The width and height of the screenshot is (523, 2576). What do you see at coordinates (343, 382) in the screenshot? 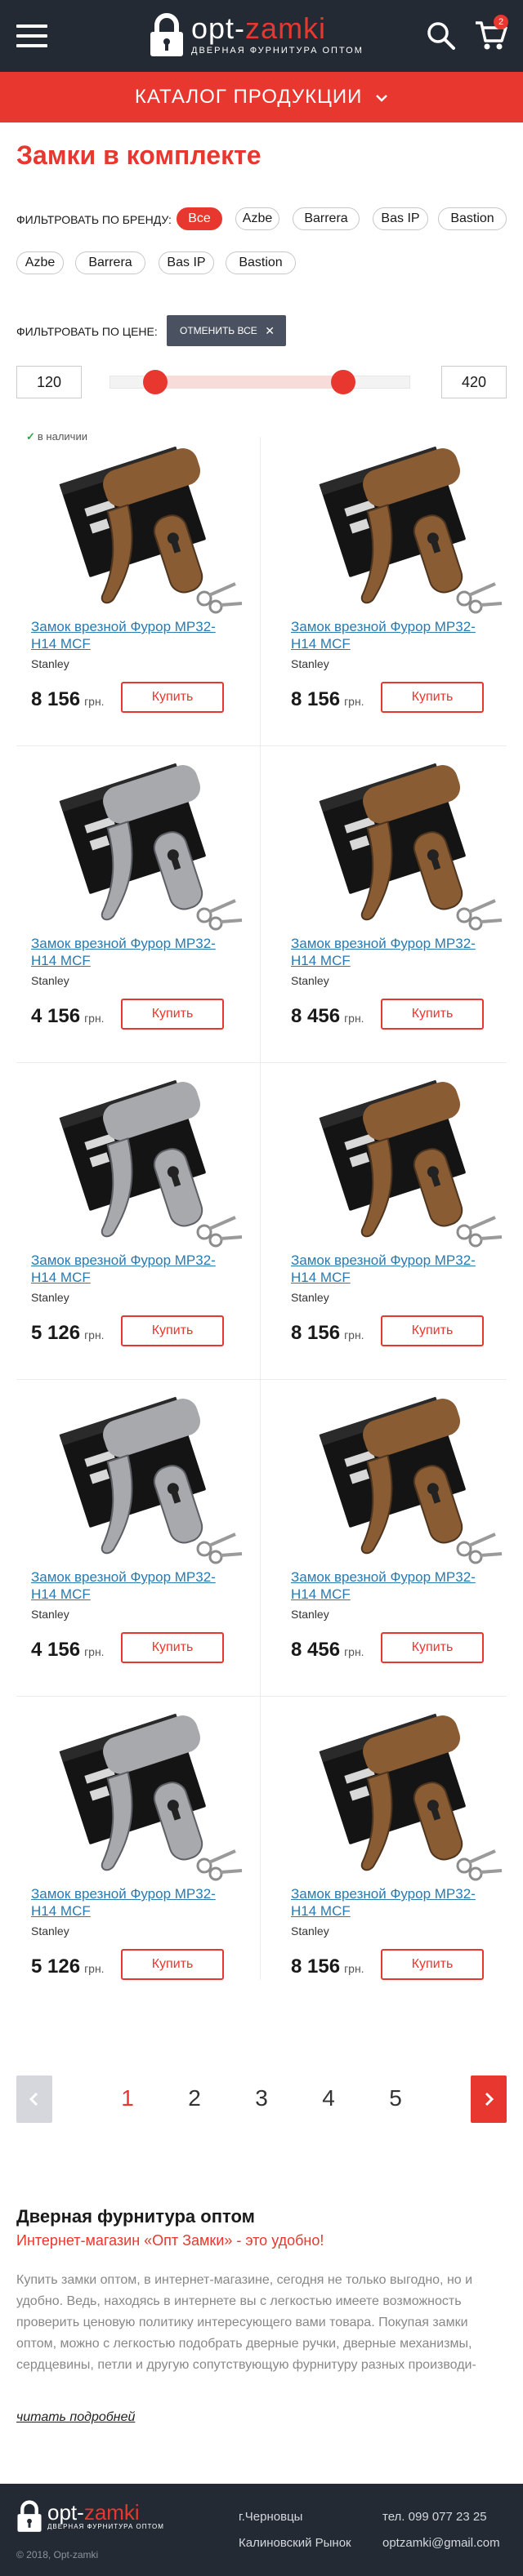
I see `price-slider-max-handle` at bounding box center [343, 382].